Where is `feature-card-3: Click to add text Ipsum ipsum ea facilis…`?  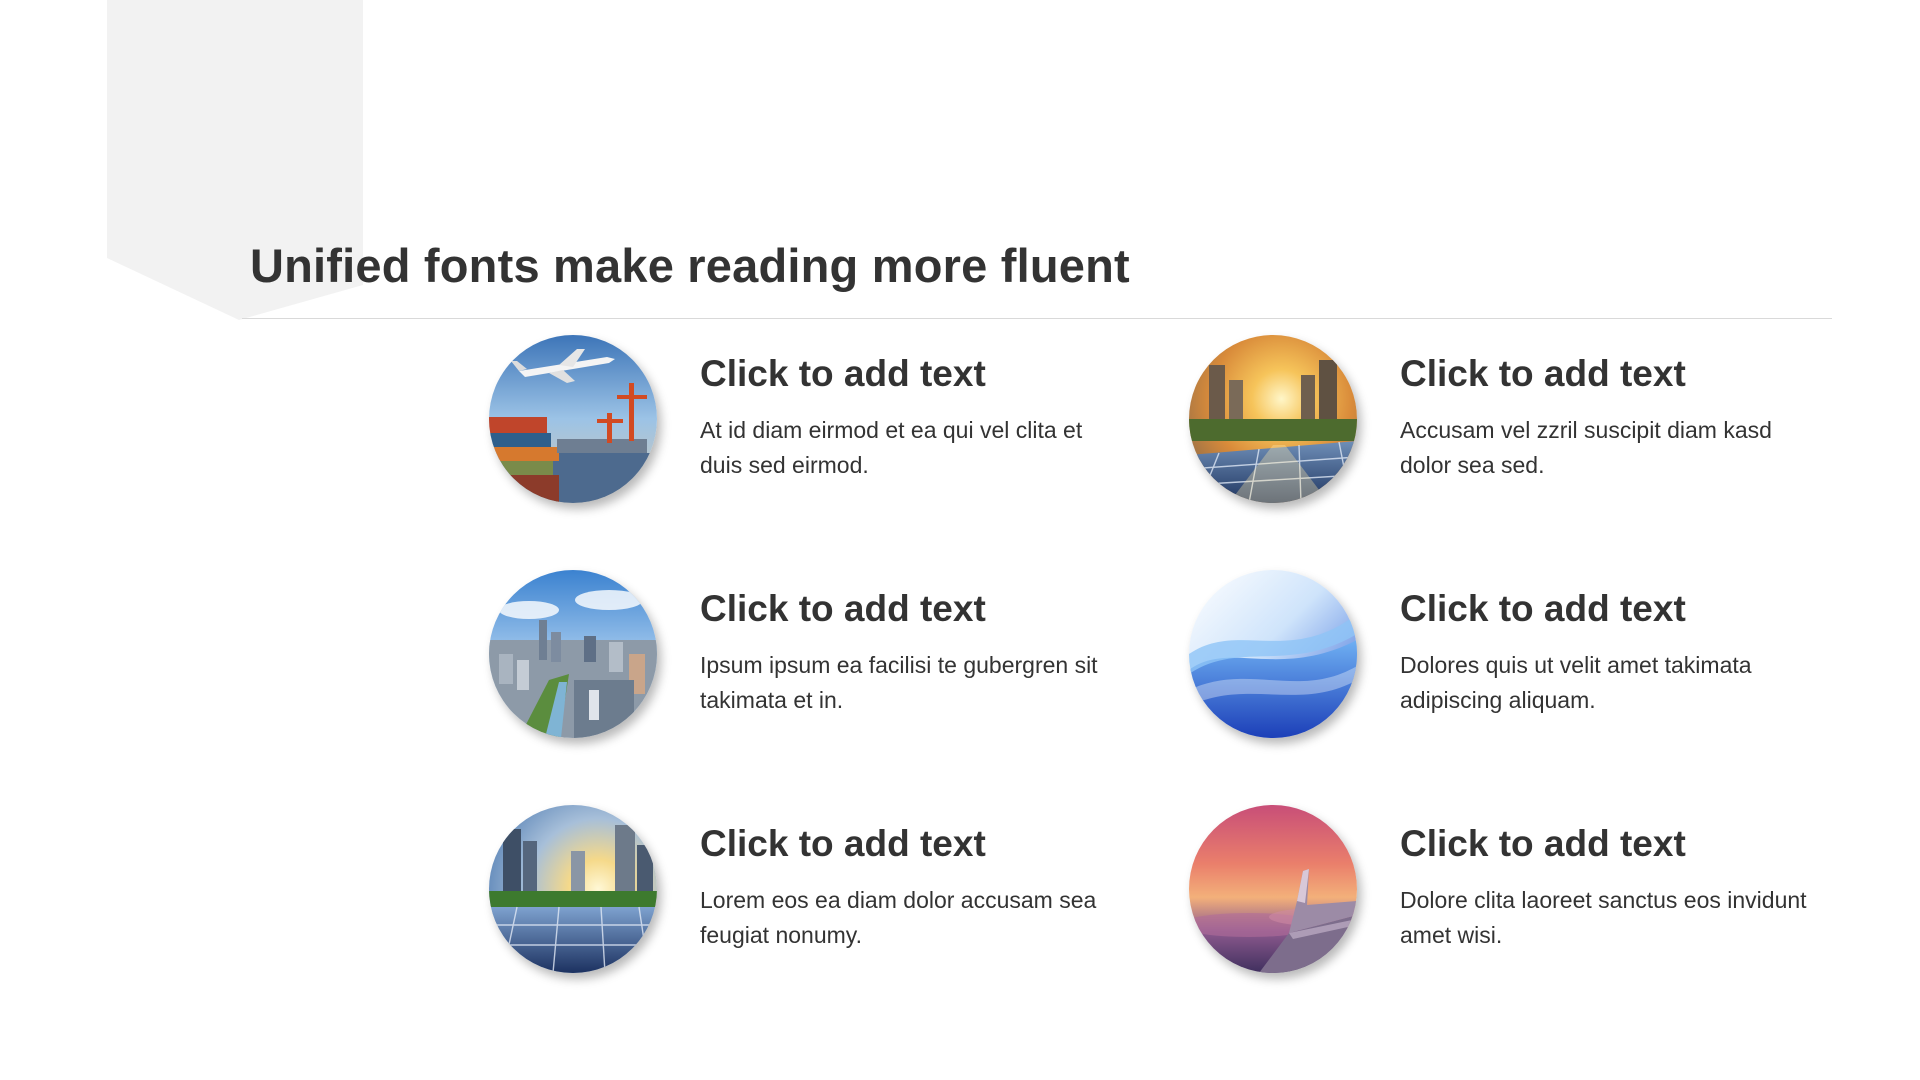
feature-card-3: Click to add text Ipsum ipsum ea facilis… is located at coordinates (839, 655).